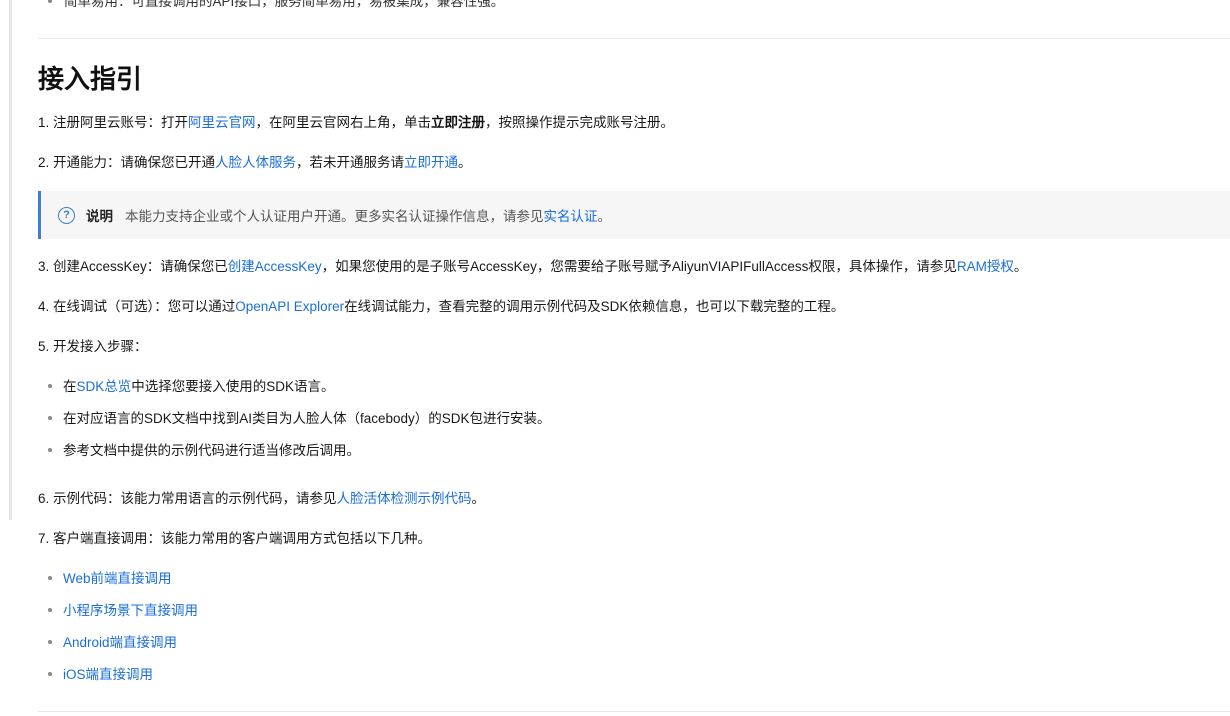 Image resolution: width=1230 pixels, height=716 pixels. I want to click on web-frontend-call-link: Web前端直接调用, so click(117, 578).